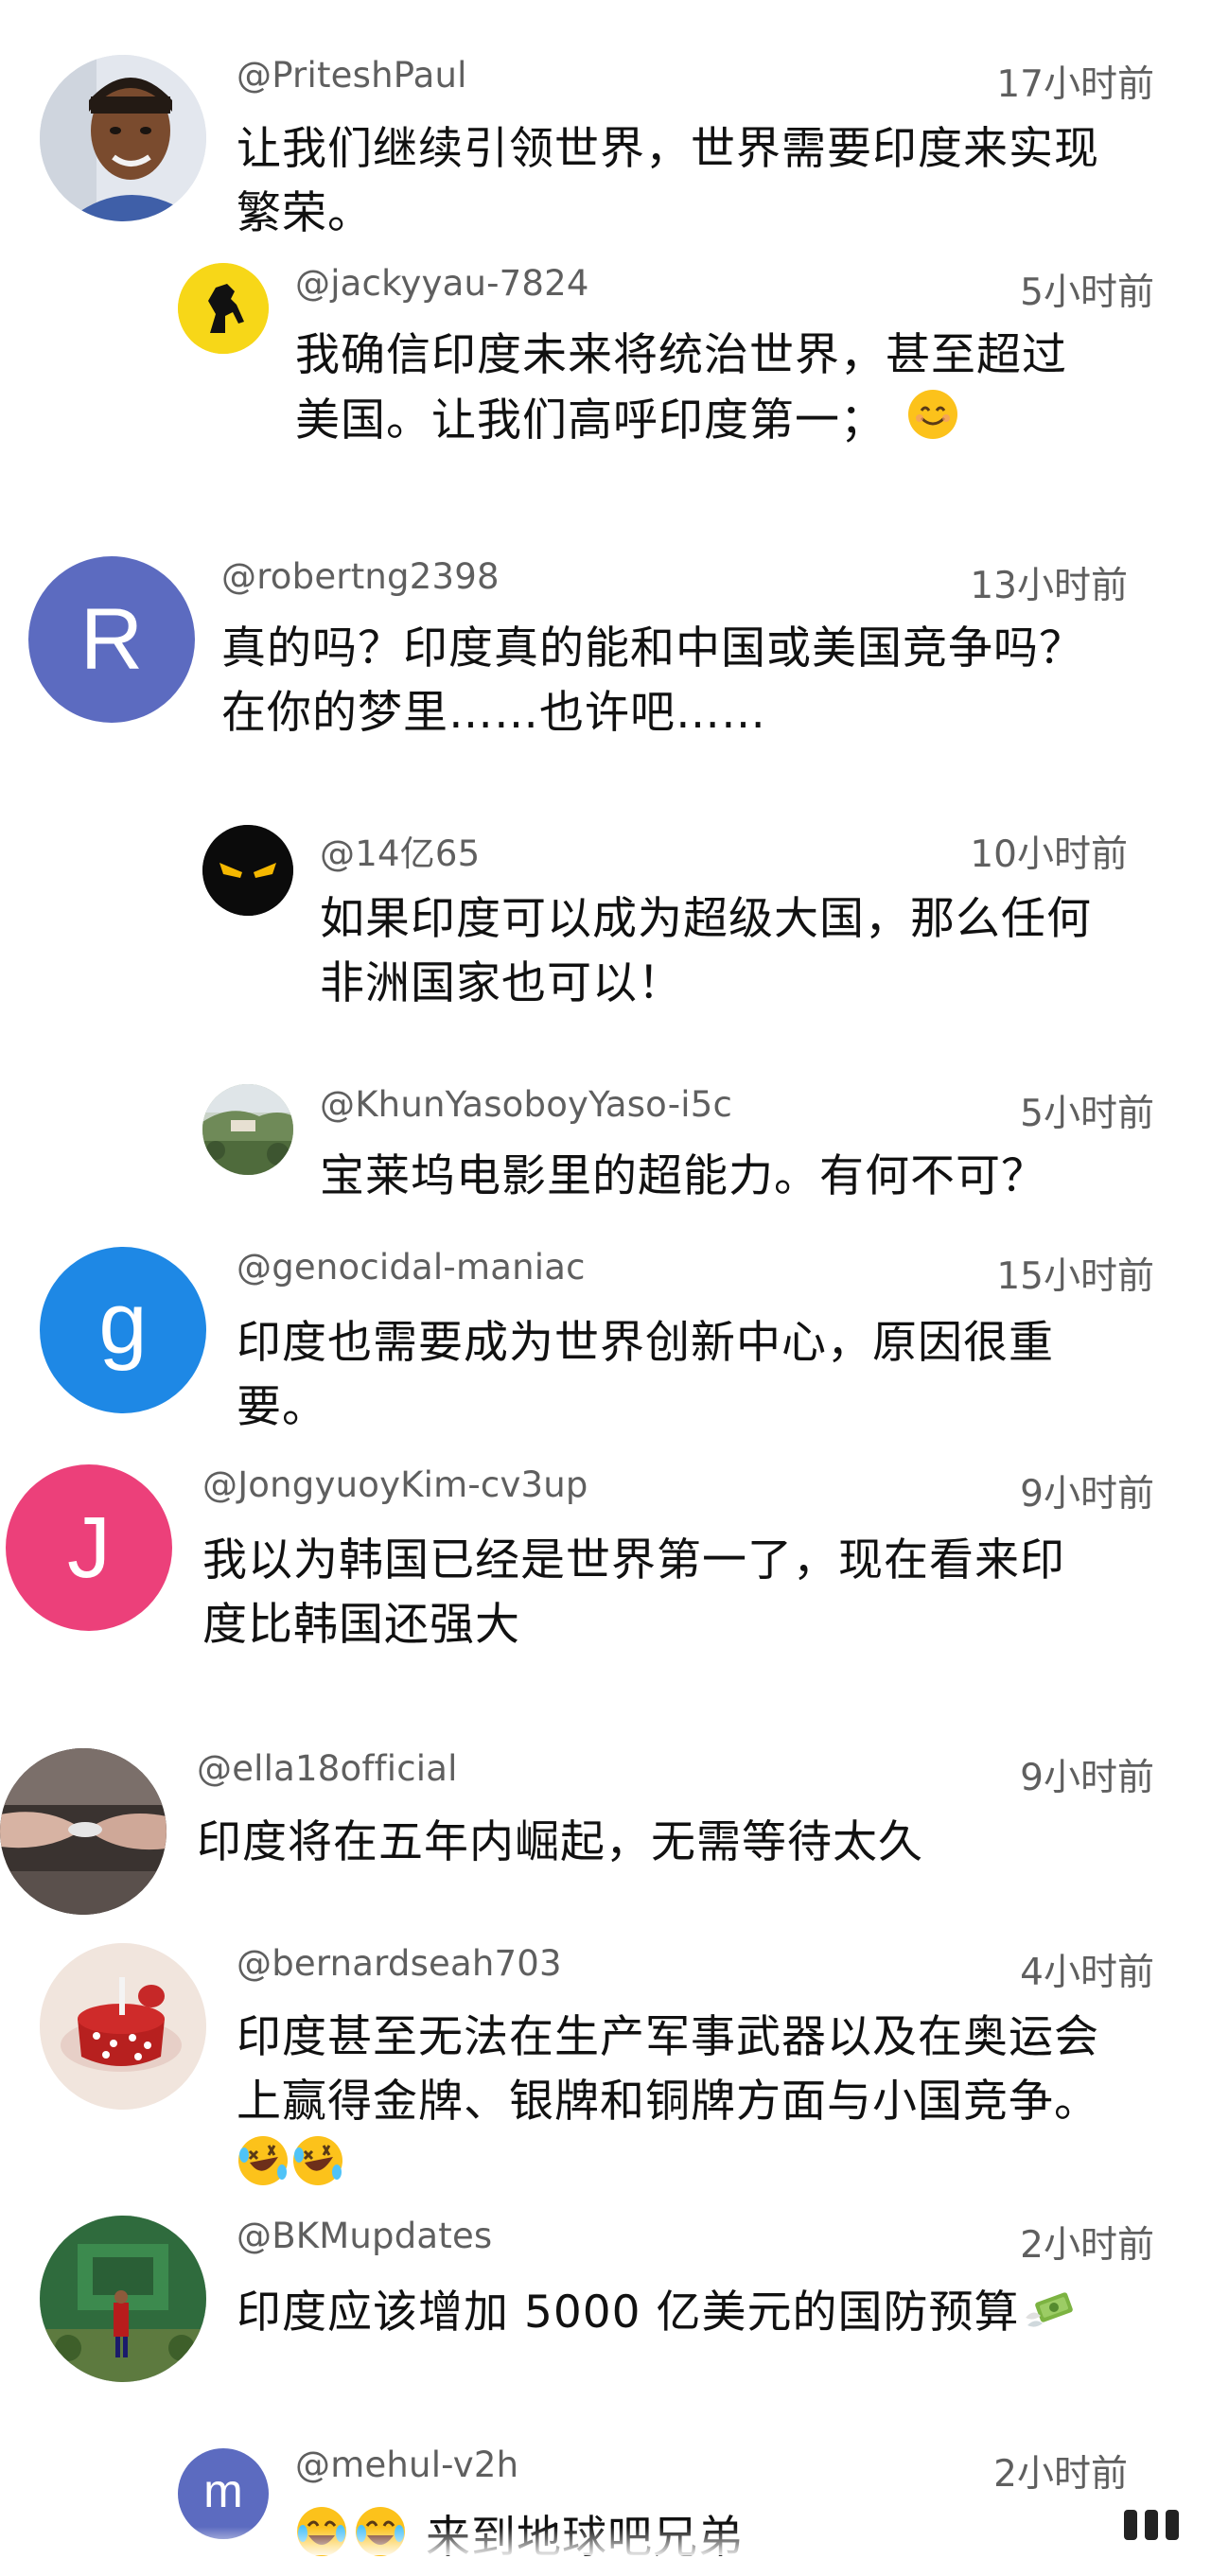  What do you see at coordinates (633, 1560) in the screenshot?
I see `comment-text-line: 我以为韩国已经是世界第一了，现在看来印` at bounding box center [633, 1560].